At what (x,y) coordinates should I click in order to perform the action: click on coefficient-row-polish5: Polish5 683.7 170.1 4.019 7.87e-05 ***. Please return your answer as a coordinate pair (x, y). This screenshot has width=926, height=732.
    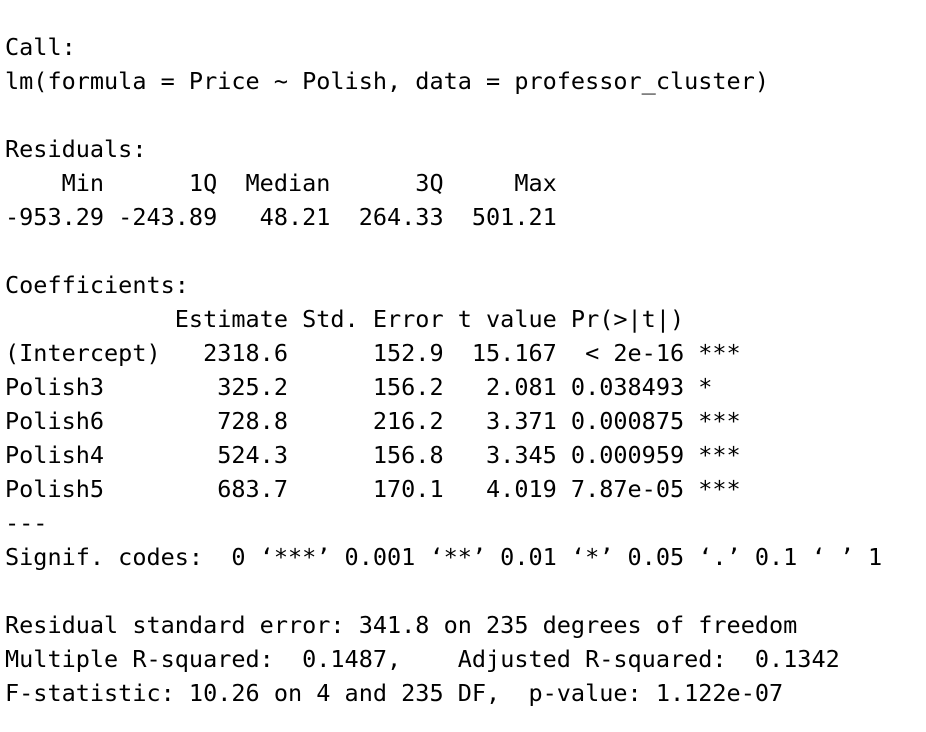
    Looking at the image, I should click on (373, 489).